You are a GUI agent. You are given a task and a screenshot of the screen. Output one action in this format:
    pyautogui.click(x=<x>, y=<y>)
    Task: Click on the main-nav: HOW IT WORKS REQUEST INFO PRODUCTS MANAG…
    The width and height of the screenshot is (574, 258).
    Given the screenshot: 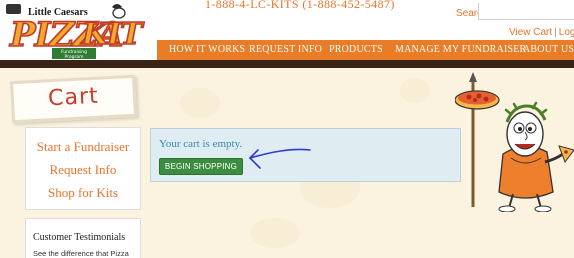 What is the action you would take?
    pyautogui.click(x=365, y=50)
    